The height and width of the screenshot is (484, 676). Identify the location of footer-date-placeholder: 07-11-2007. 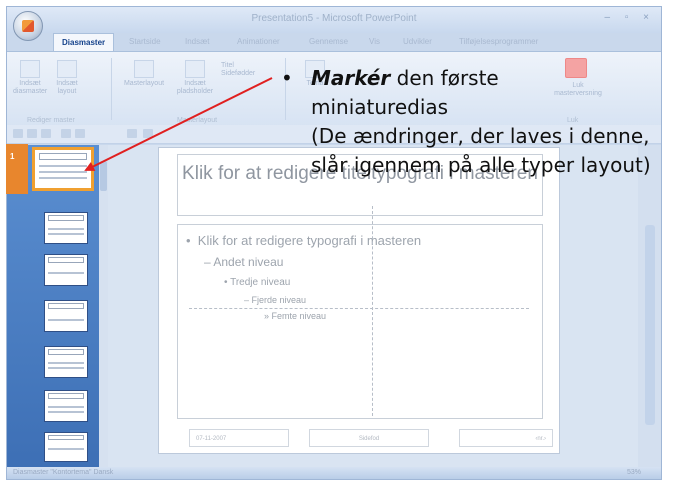
(239, 438).